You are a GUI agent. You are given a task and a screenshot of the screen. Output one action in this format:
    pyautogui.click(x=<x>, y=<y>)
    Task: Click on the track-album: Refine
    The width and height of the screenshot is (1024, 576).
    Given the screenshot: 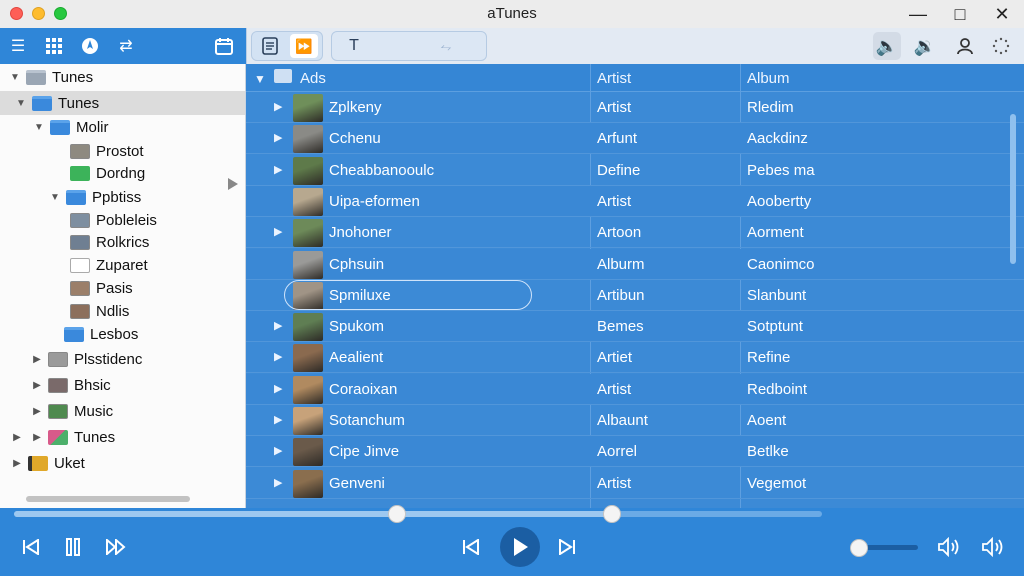 What is the action you would take?
    pyautogui.click(x=769, y=358)
    